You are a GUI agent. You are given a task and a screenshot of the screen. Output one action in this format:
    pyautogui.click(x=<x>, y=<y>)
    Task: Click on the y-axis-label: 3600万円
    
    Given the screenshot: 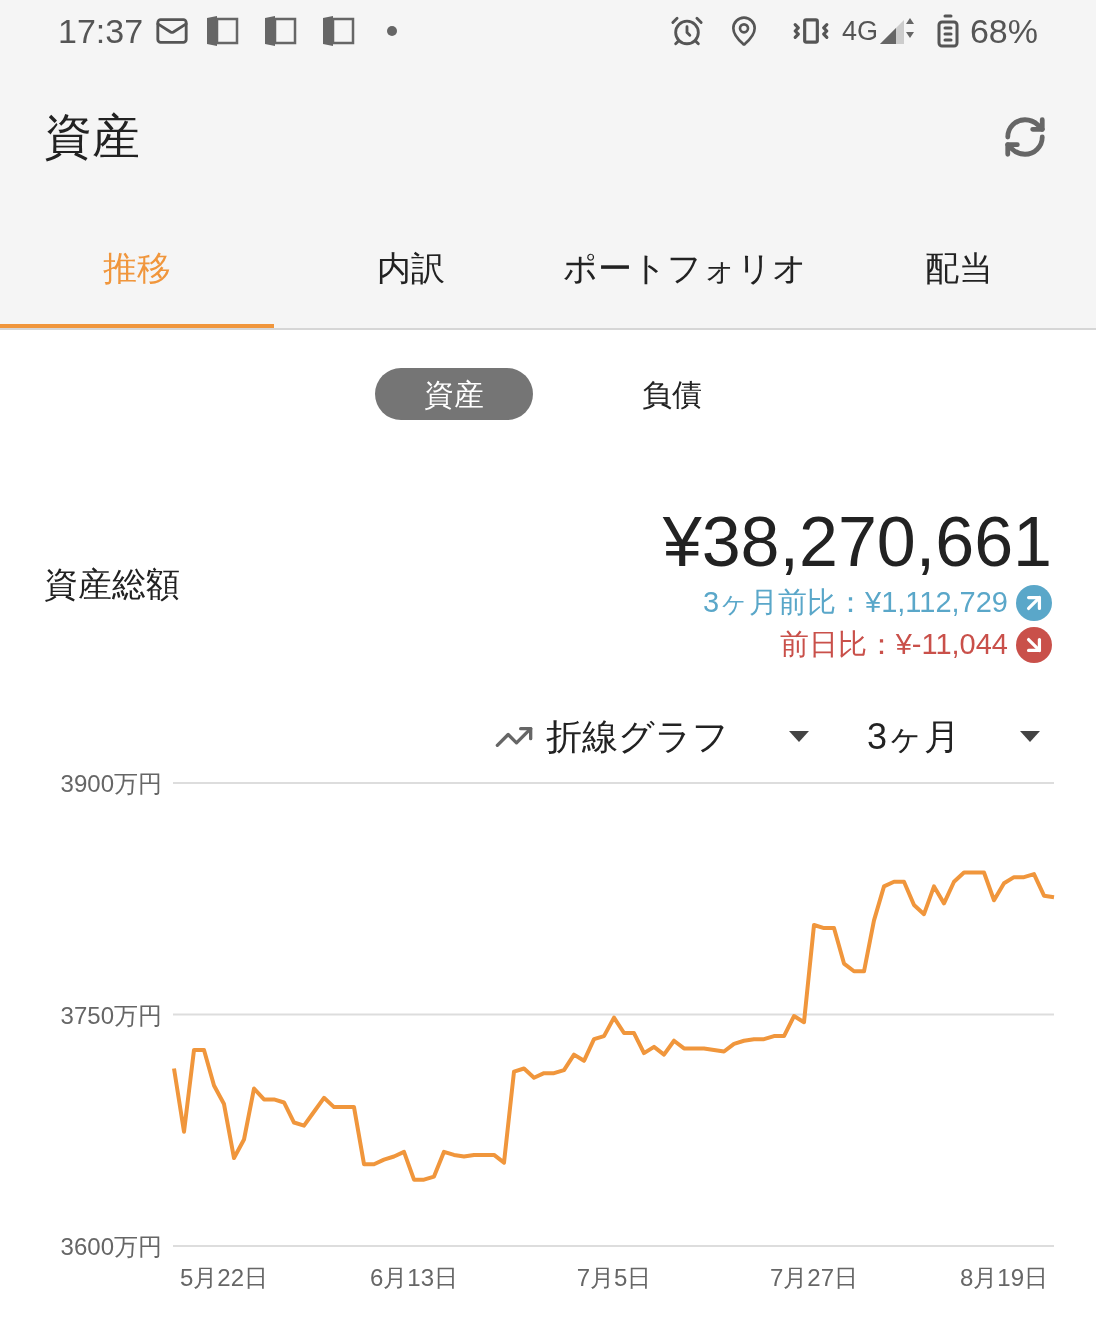 What is the action you would take?
    pyautogui.click(x=111, y=1246)
    